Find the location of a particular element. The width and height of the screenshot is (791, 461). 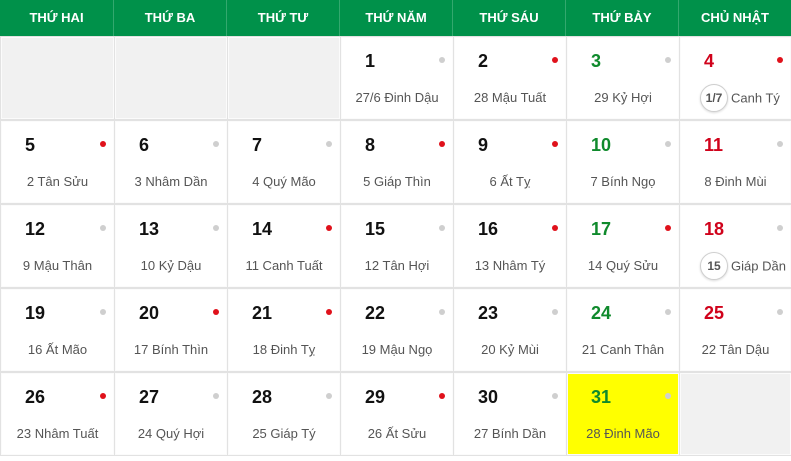

day-cell: 29 26 Ất Sửu is located at coordinates (397, 414).